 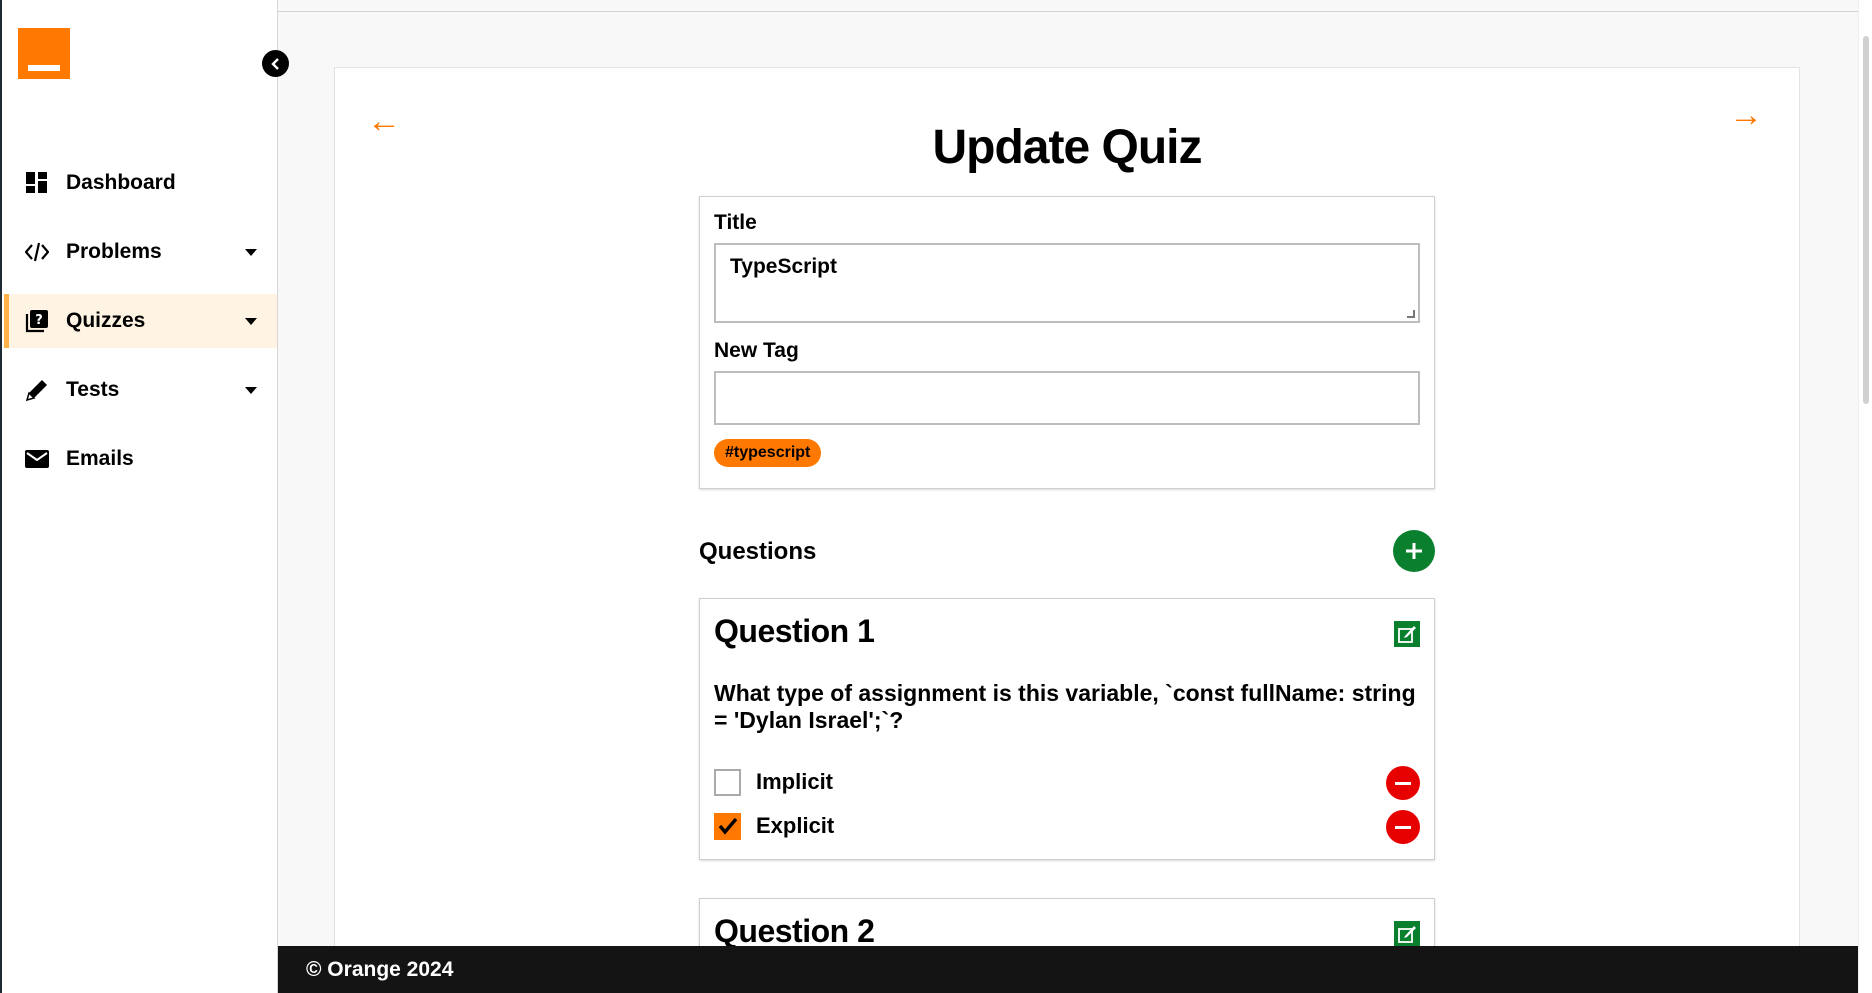 I want to click on question-card: Question 2, so click(x=1067, y=922).